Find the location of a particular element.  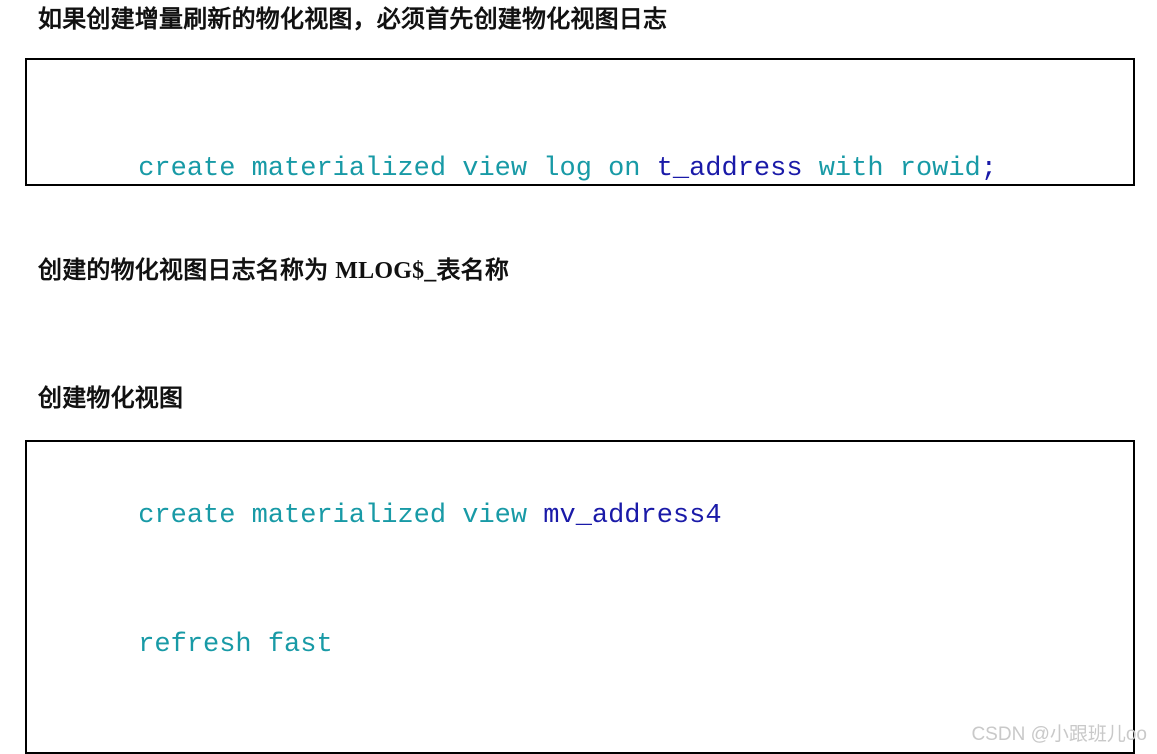

code-token-keyword: create materialized view log on is located at coordinates (397, 169).